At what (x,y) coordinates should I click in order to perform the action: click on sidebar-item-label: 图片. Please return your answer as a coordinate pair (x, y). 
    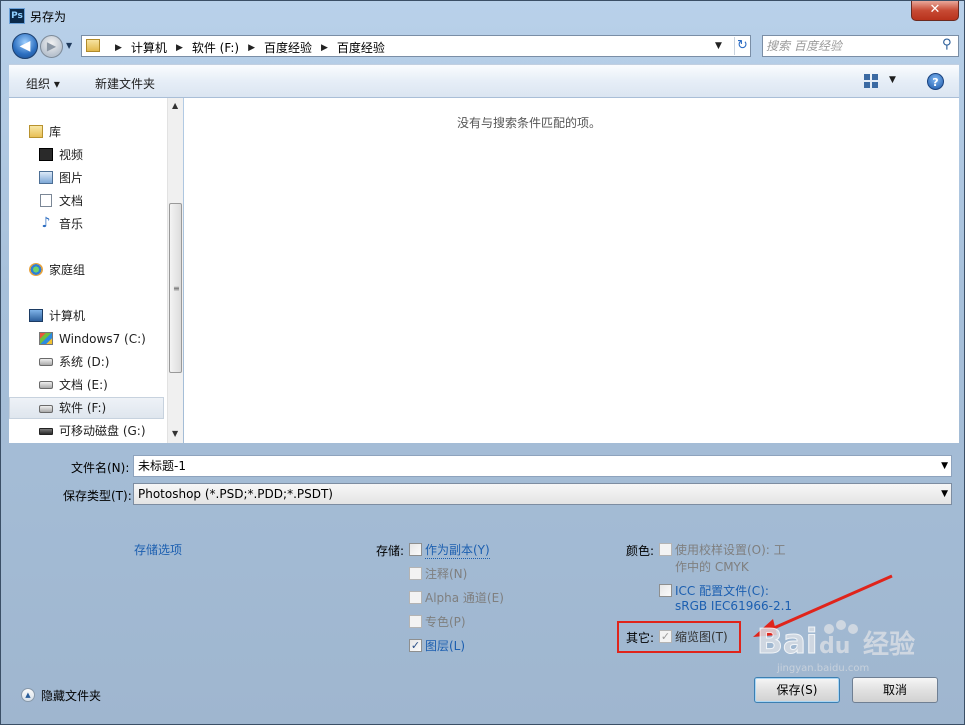
    Looking at the image, I should click on (71, 178).